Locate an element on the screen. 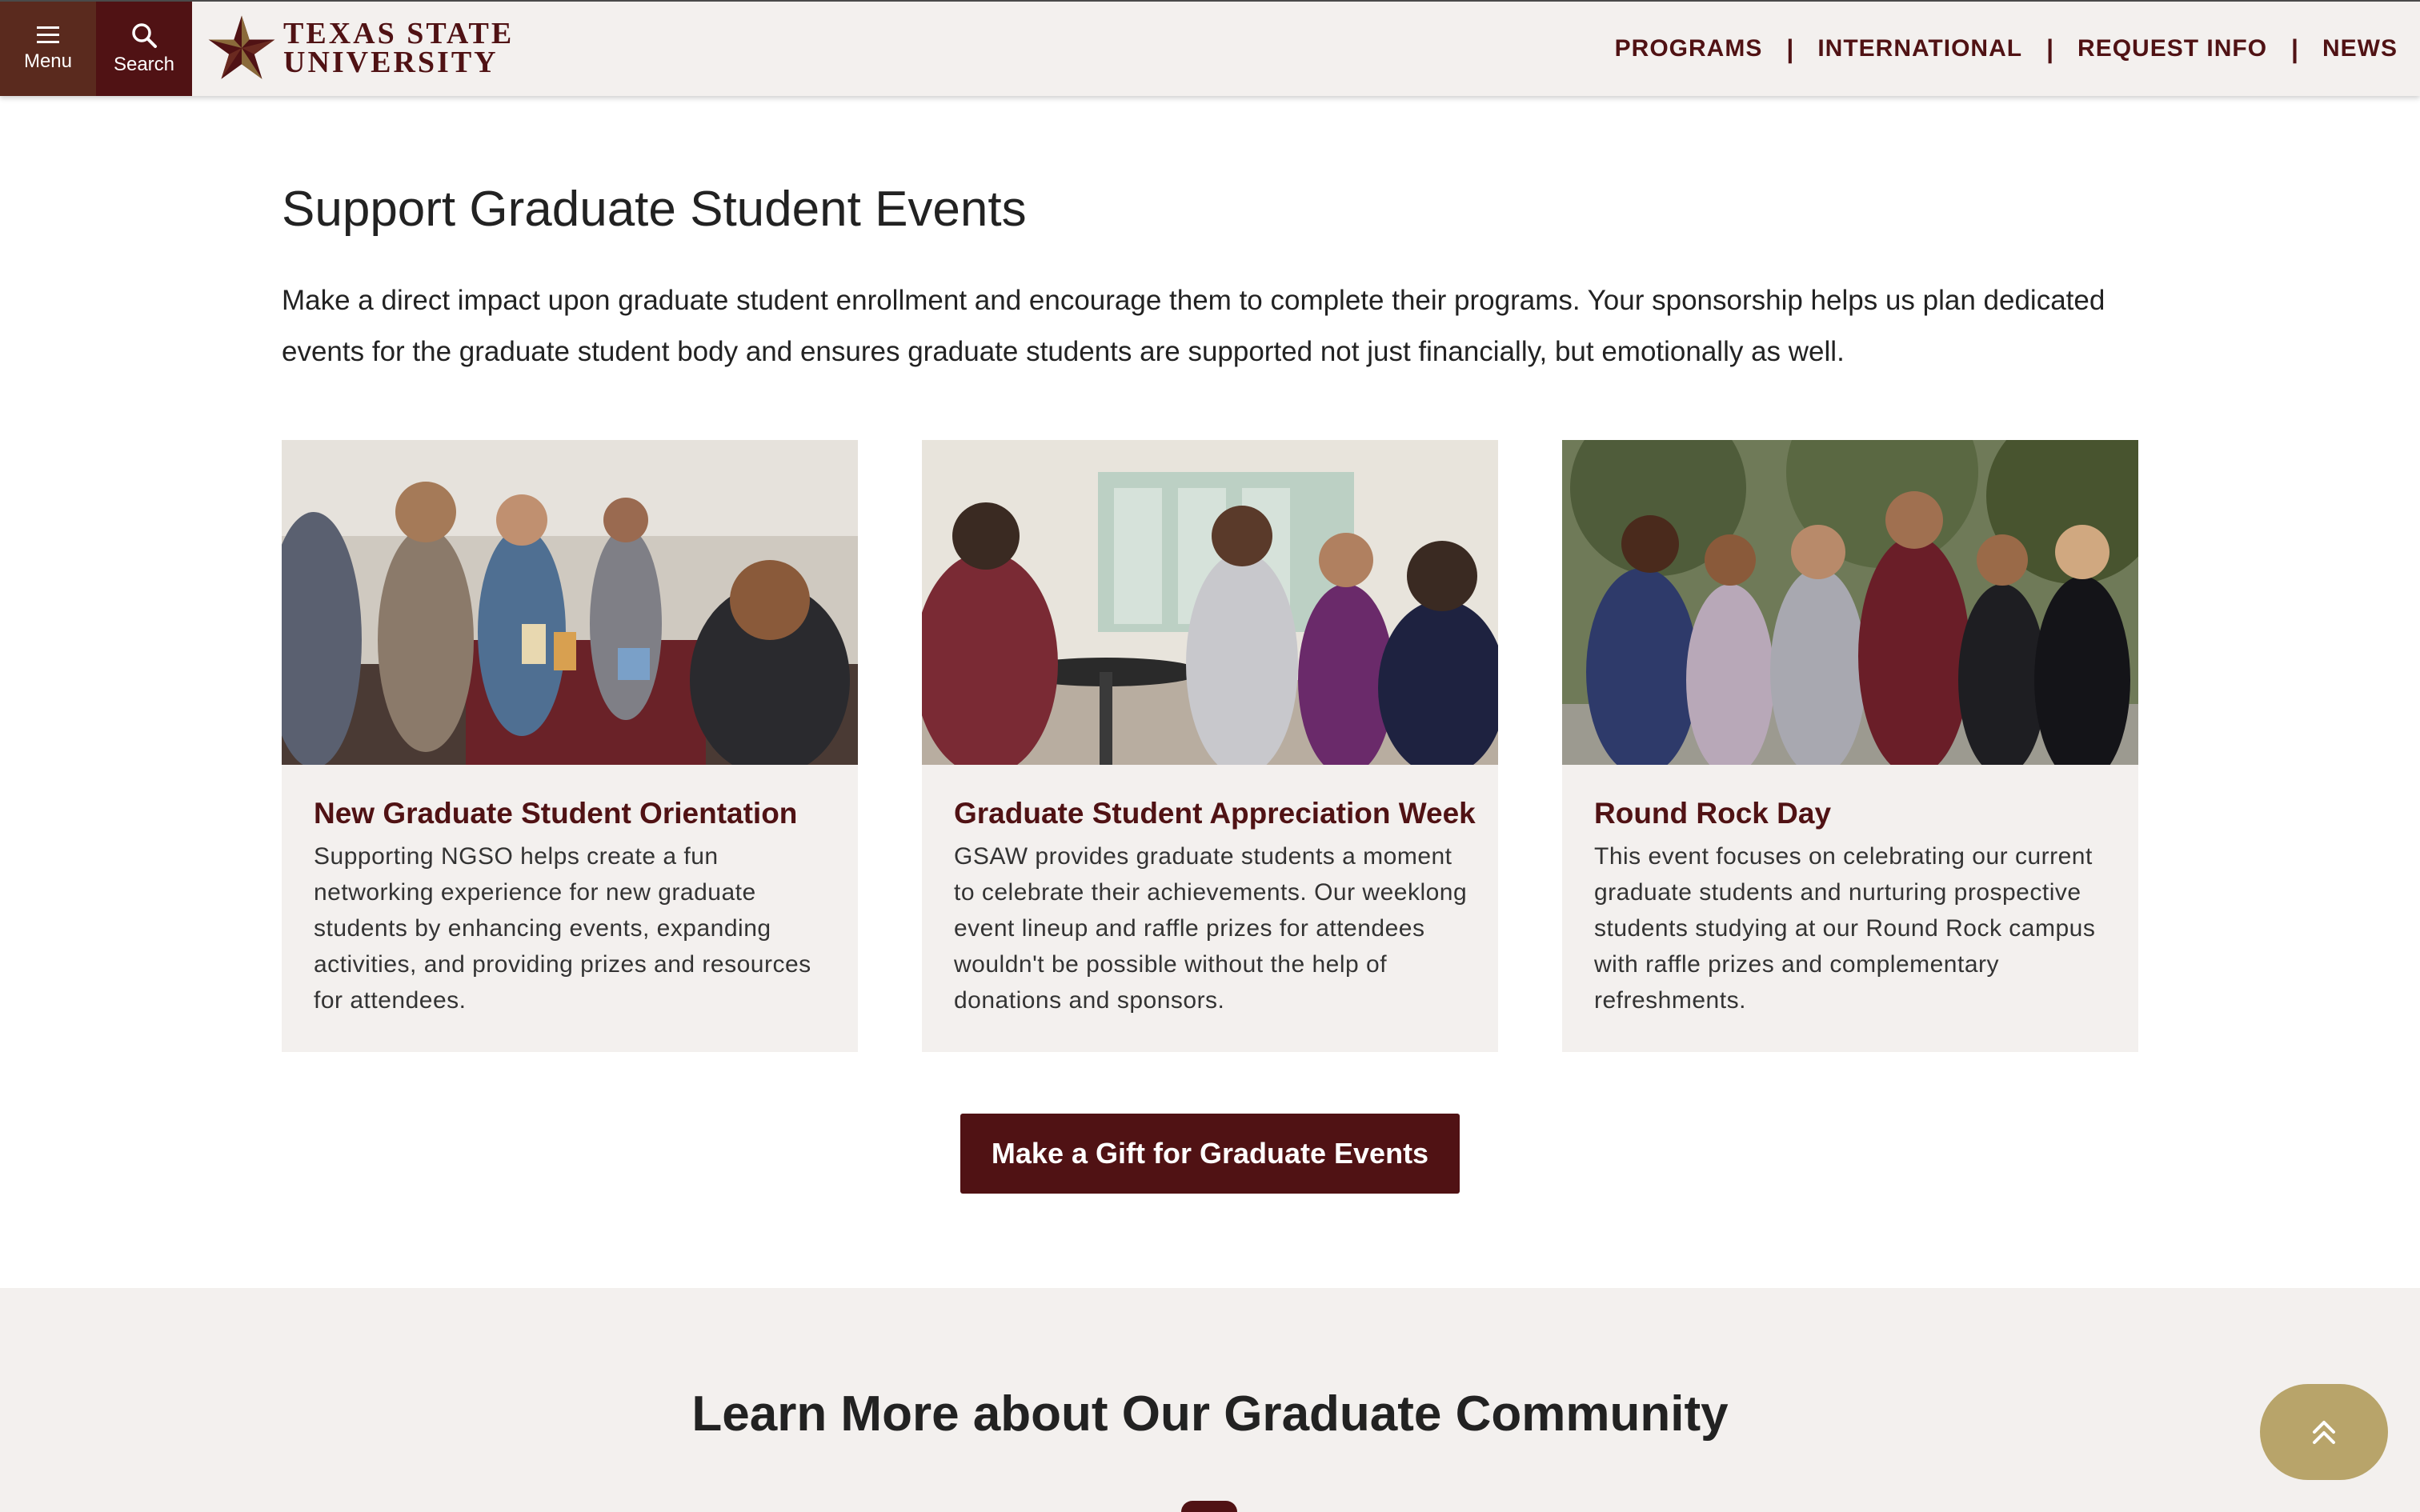  back-to-top-button is located at coordinates (2324, 1432).